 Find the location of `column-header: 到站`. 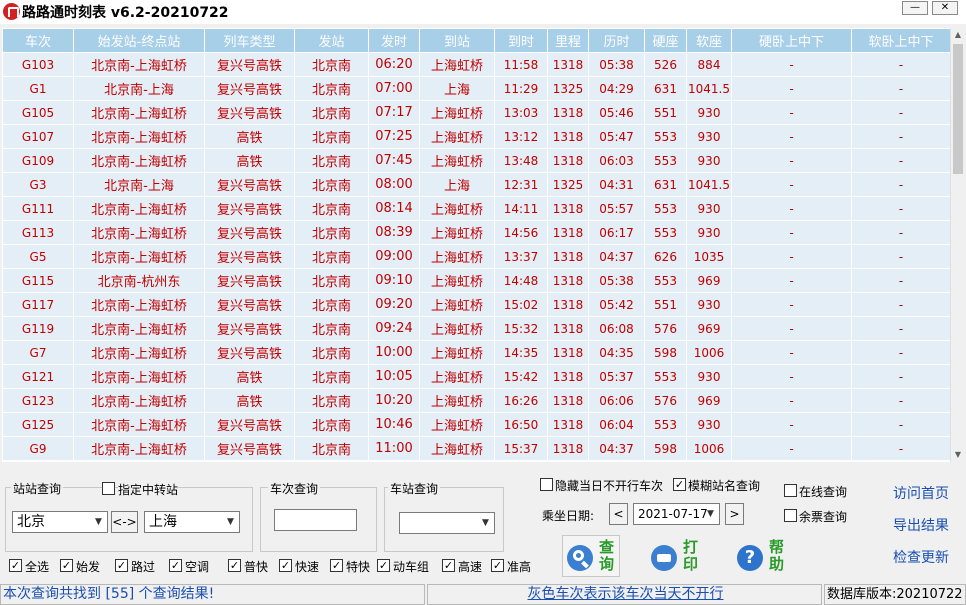

column-header: 到站 is located at coordinates (457, 40).